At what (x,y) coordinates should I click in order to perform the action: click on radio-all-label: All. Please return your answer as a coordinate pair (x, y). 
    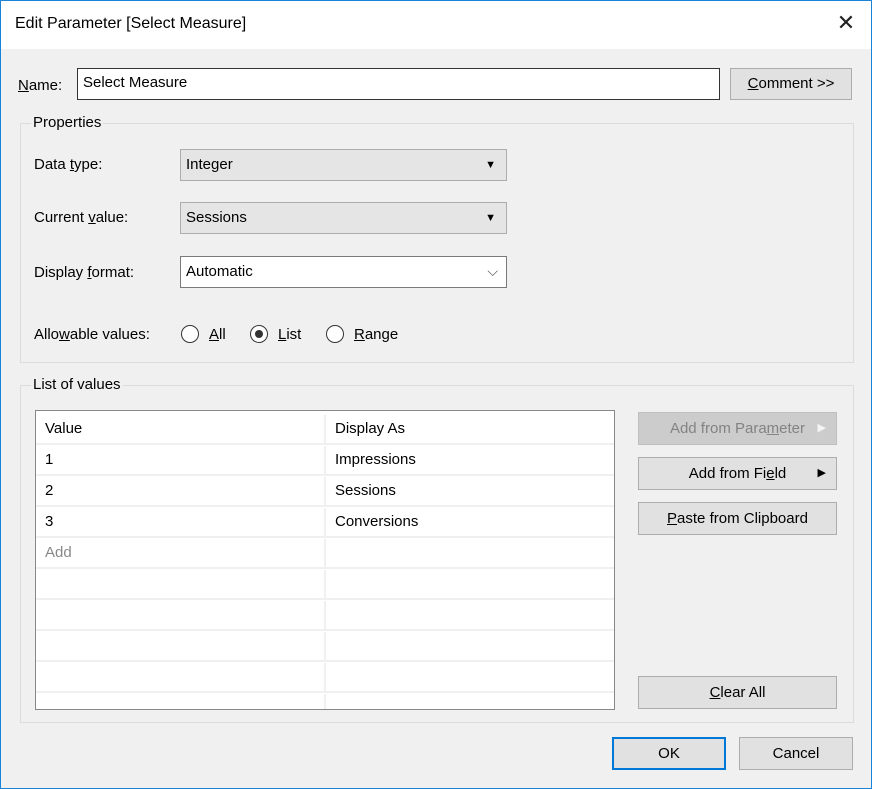
    Looking at the image, I should click on (217, 334).